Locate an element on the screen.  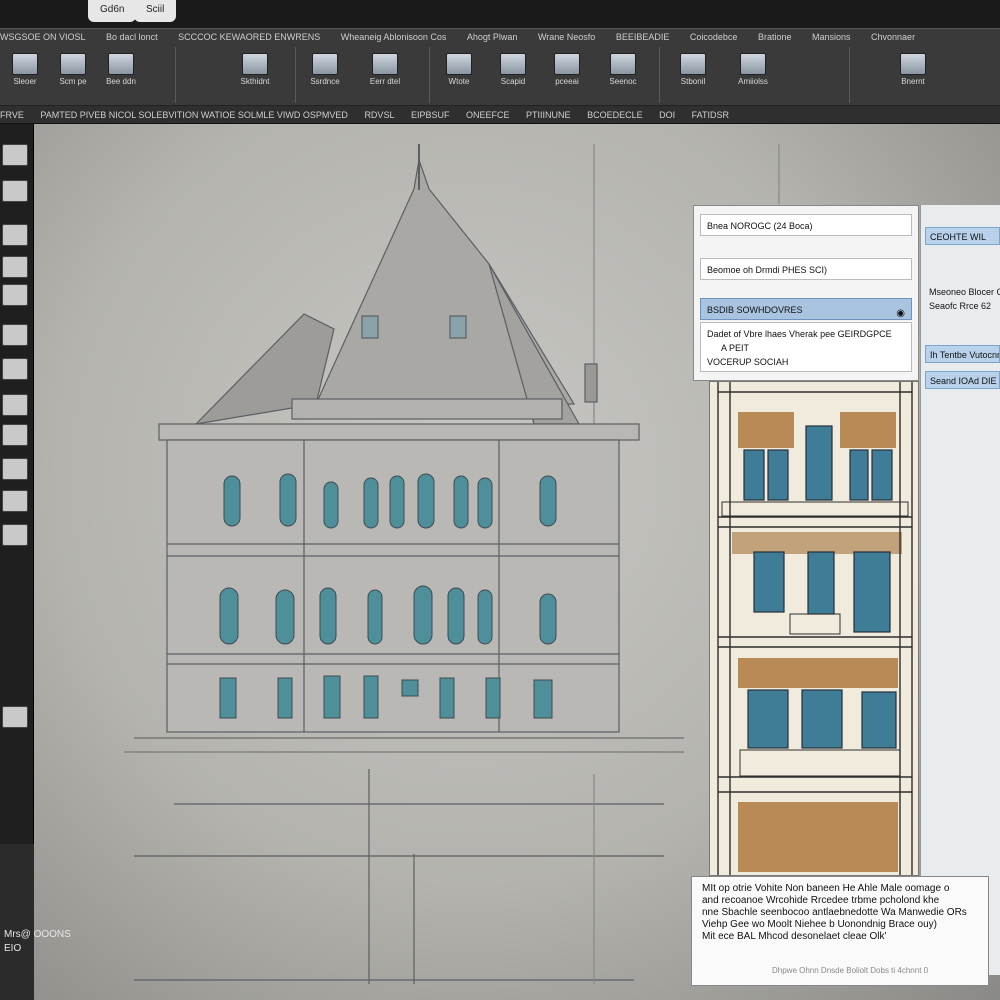
ribbon-menu-item: BEEIBEADIE is located at coordinates (643, 37).